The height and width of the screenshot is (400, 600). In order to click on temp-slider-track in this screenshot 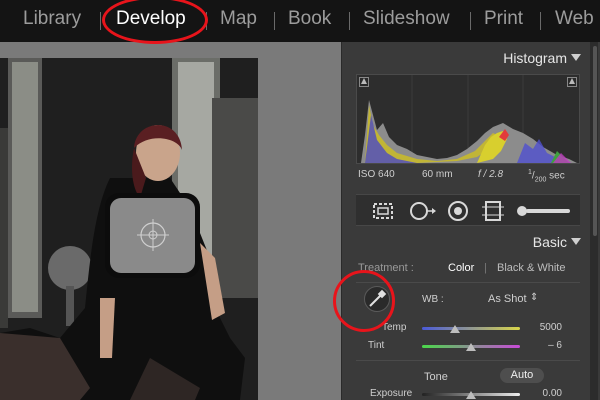, I will do `click(471, 328)`.